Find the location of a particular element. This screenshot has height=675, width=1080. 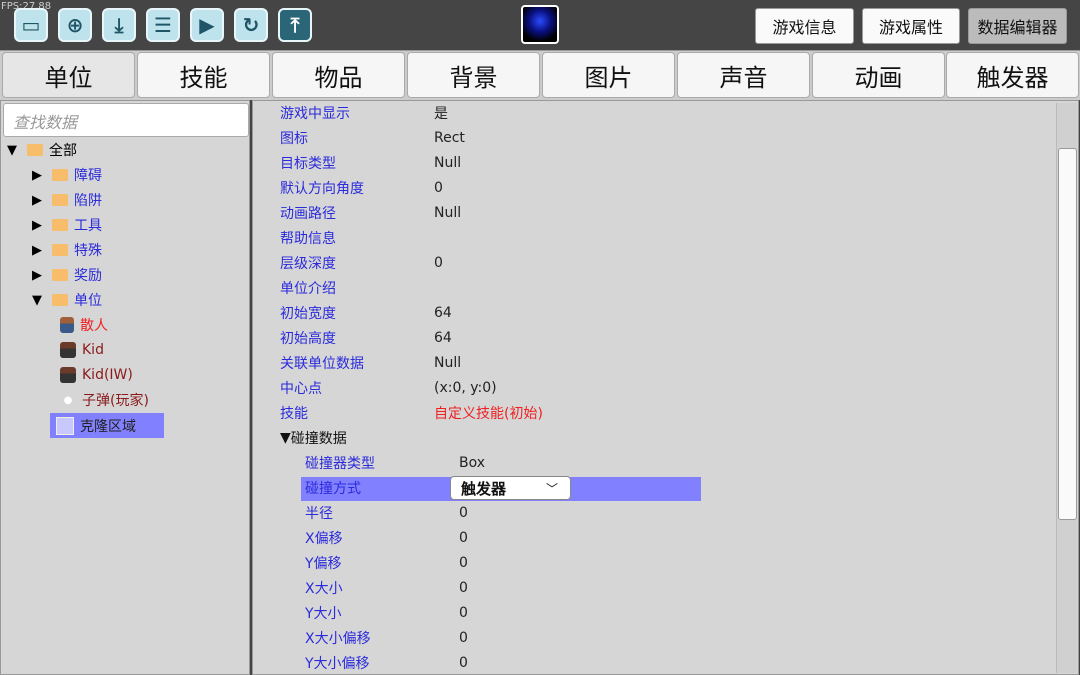

section-title: 碰撞数据 is located at coordinates (318, 439).